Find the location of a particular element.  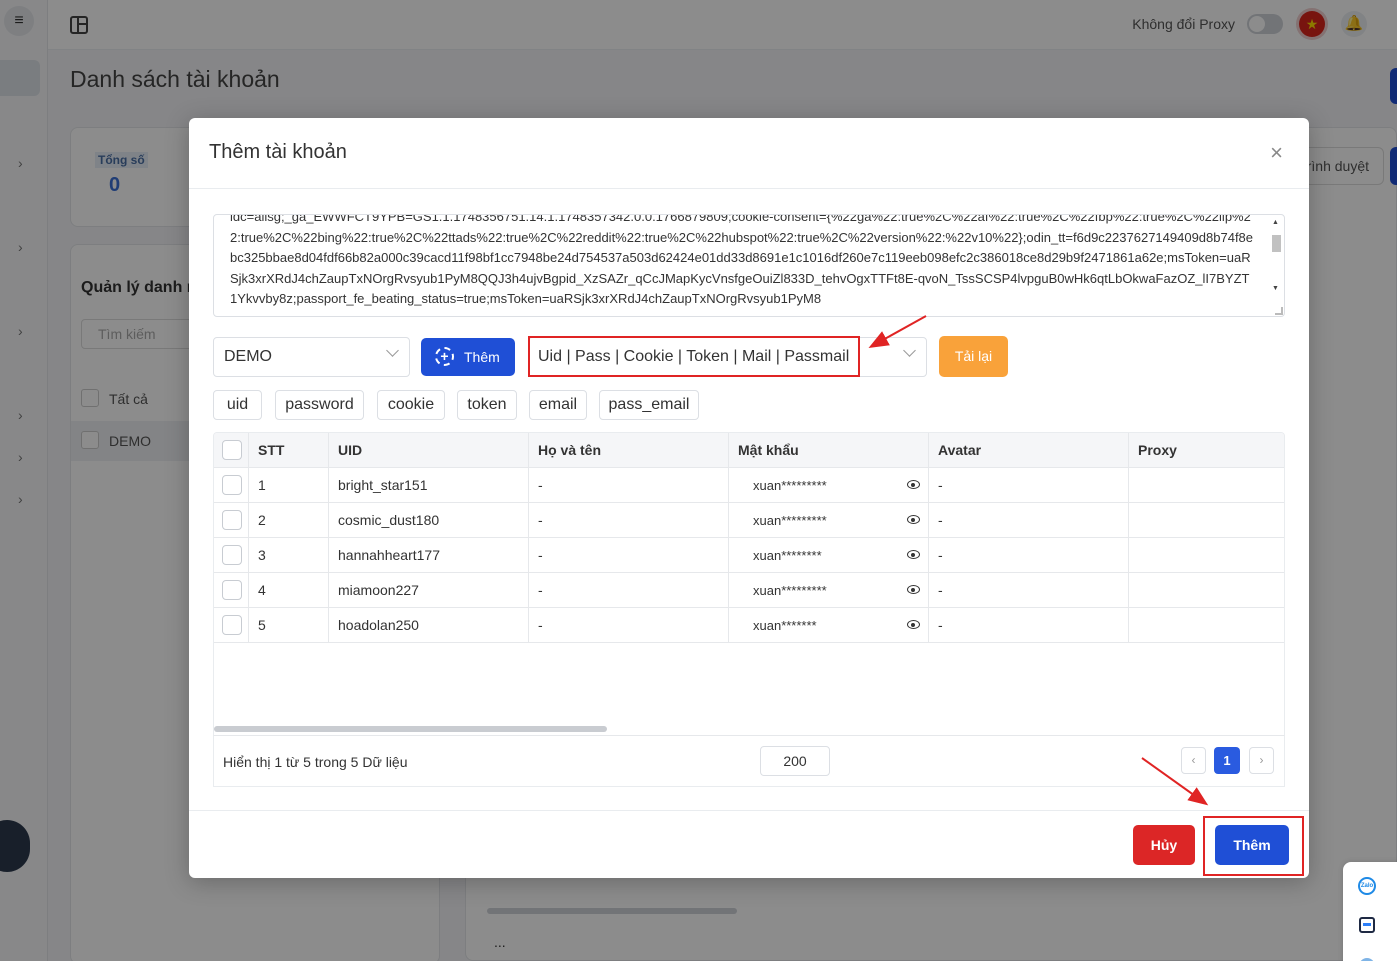

cell-uid: hoadolan250 is located at coordinates (429, 625).